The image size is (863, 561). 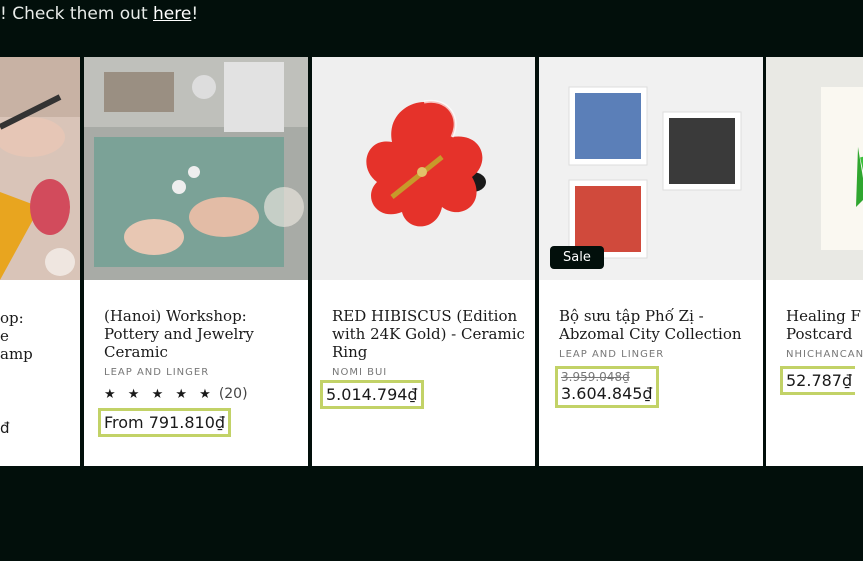 I want to click on product-price: 3.959.048₫ 3.604.845₫, so click(x=607, y=387).